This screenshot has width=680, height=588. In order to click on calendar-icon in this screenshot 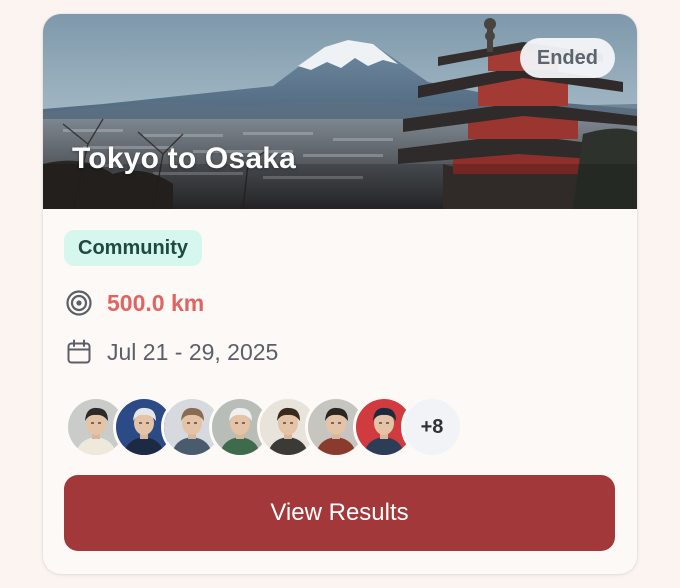, I will do `click(79, 351)`.